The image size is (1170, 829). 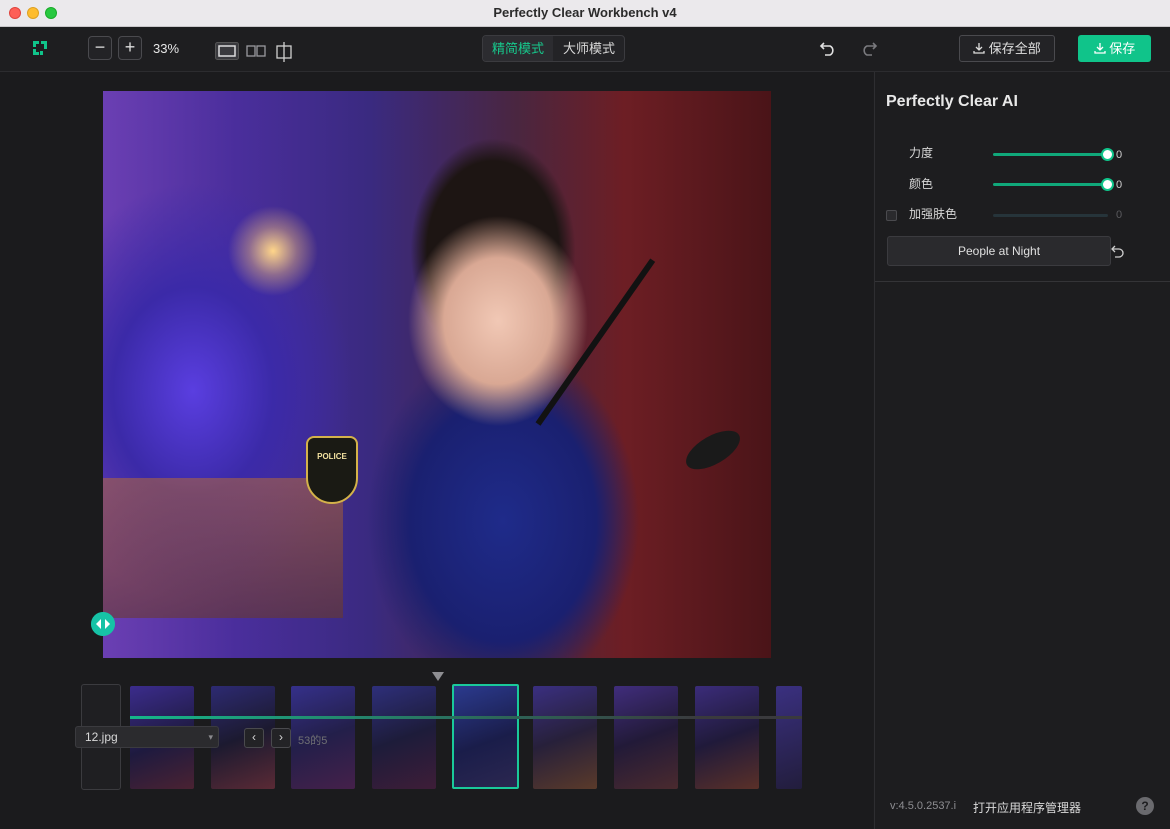 I want to click on photo-police-patch: POLICE, so click(x=332, y=470).